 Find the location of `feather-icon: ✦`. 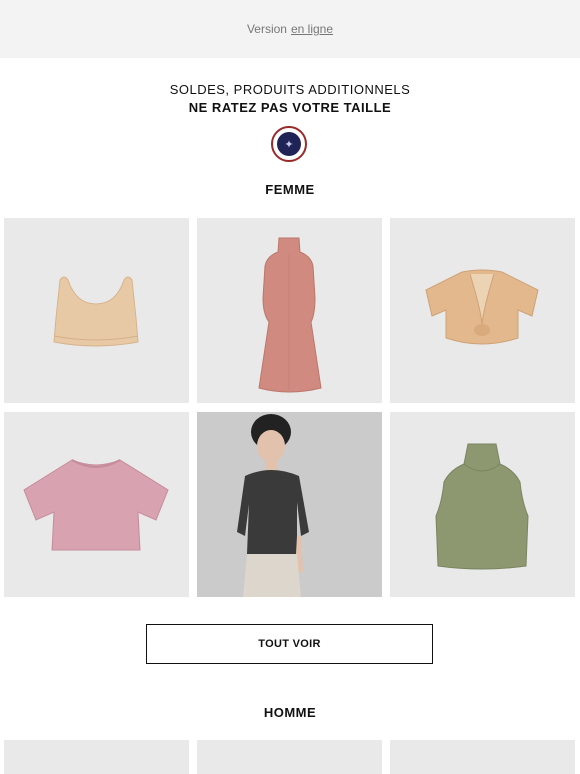

feather-icon: ✦ is located at coordinates (289, 144).